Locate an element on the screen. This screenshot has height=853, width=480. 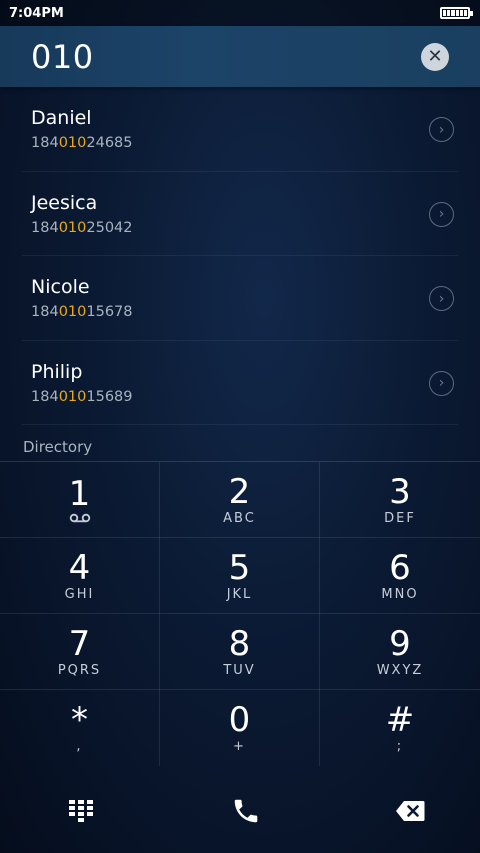
phone-icon is located at coordinates (245, 810).